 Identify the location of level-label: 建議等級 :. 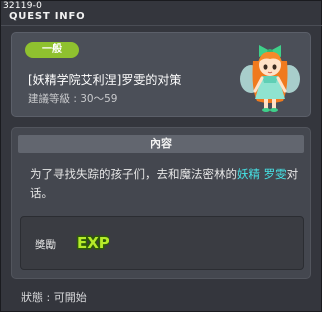
(52, 99).